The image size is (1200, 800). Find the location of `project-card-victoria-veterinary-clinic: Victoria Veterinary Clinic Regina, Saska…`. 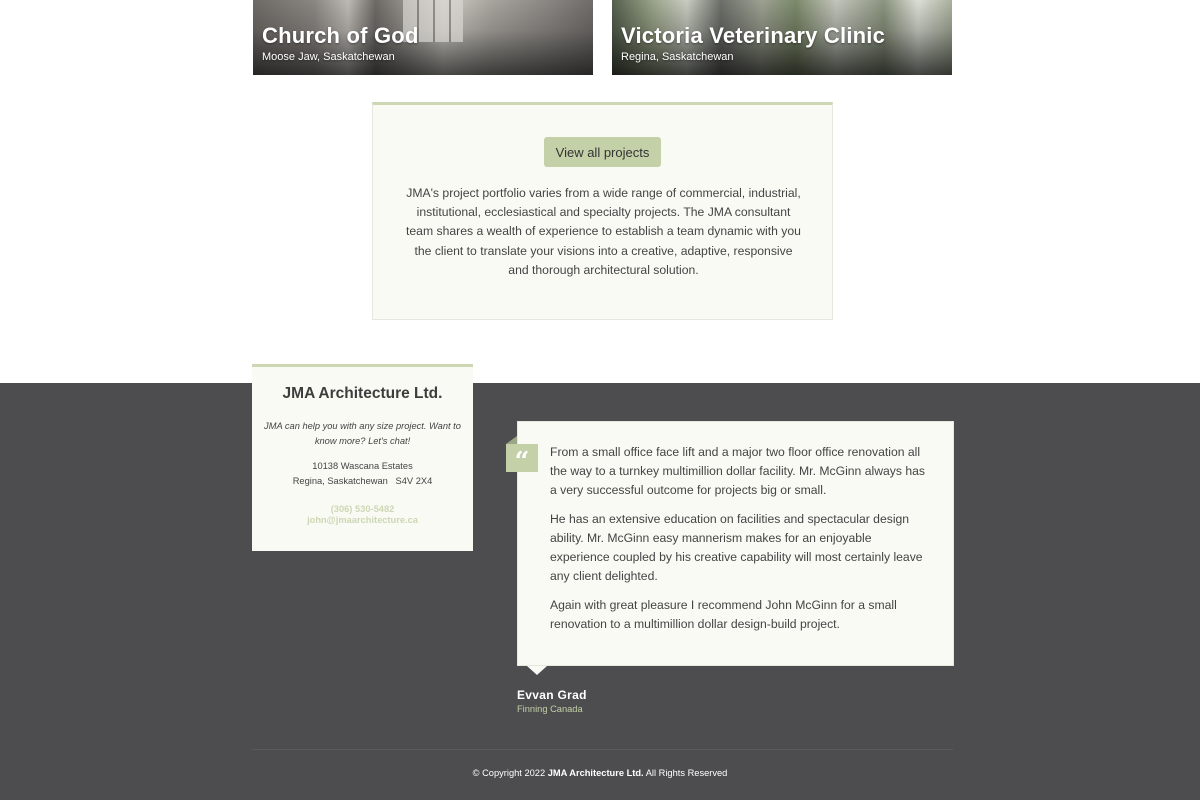

project-card-victoria-veterinary-clinic: Victoria Veterinary Clinic Regina, Saska… is located at coordinates (782, 37).